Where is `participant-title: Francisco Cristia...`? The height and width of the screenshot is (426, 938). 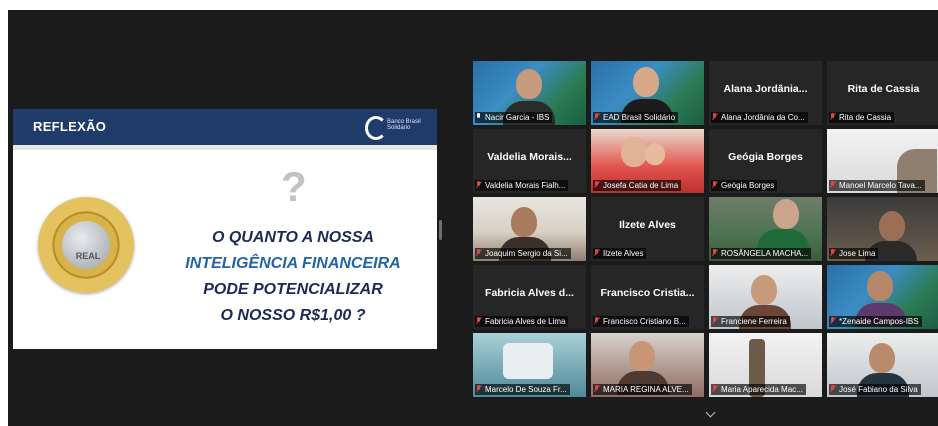 participant-title: Francisco Cristia... is located at coordinates (647, 293).